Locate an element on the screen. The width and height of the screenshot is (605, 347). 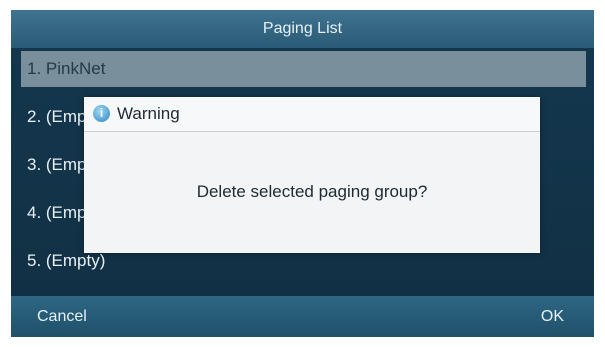
dialog-message: Delete selected paging group? is located at coordinates (312, 191).